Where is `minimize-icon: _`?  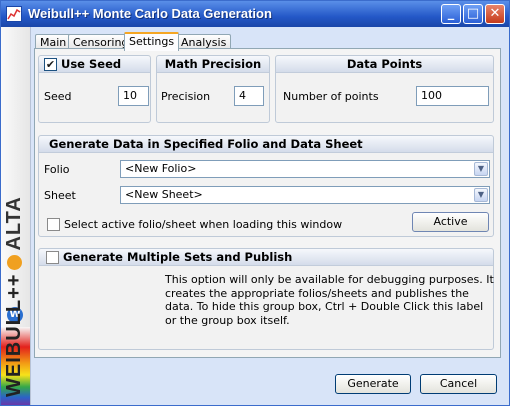
minimize-icon: _ is located at coordinates (451, 13).